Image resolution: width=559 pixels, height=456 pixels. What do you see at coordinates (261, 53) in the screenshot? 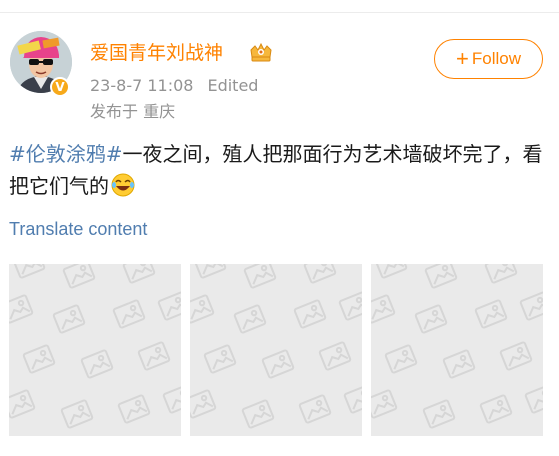
I see `crown-badge-icon` at bounding box center [261, 53].